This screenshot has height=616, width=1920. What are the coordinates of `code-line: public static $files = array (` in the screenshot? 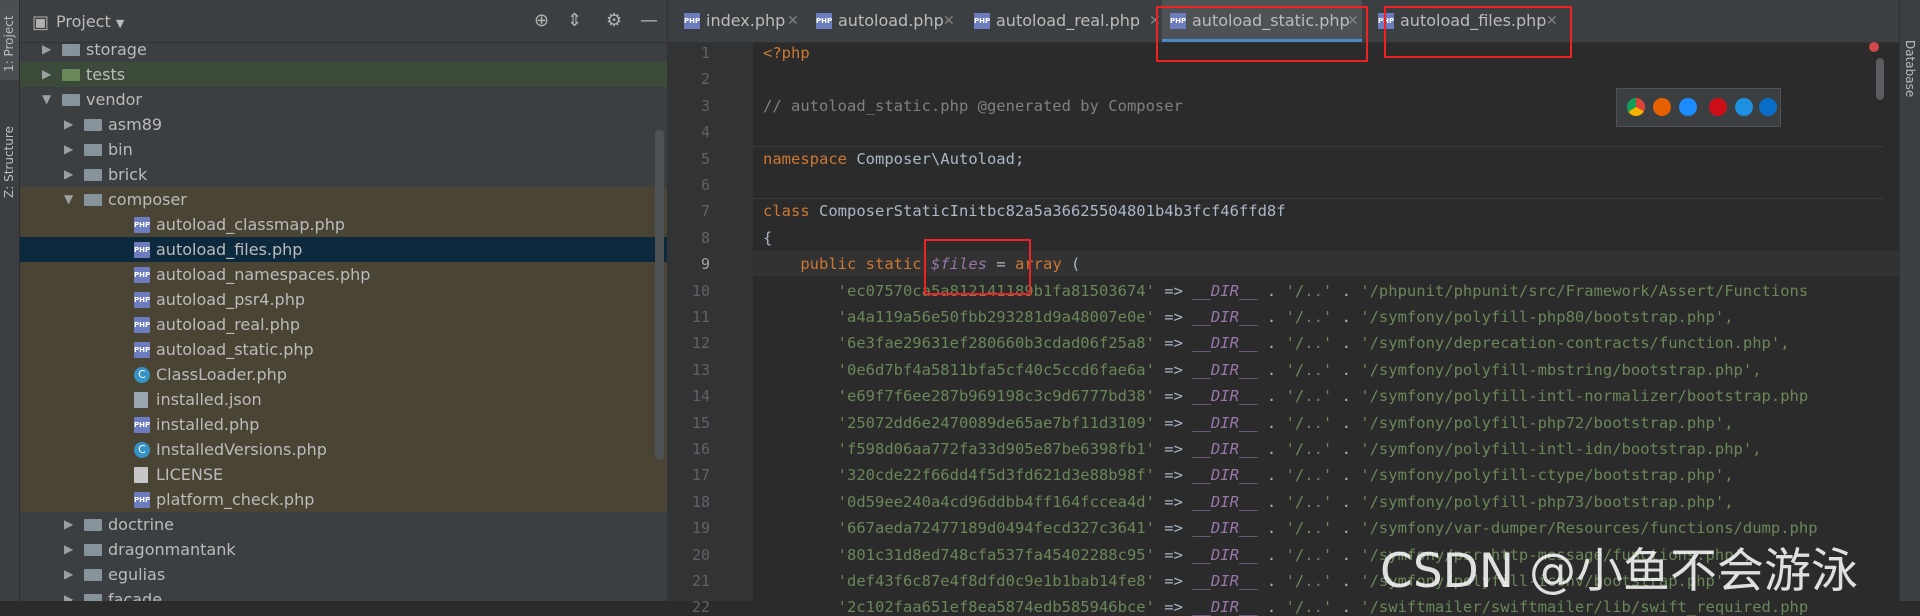 It's located at (921, 264).